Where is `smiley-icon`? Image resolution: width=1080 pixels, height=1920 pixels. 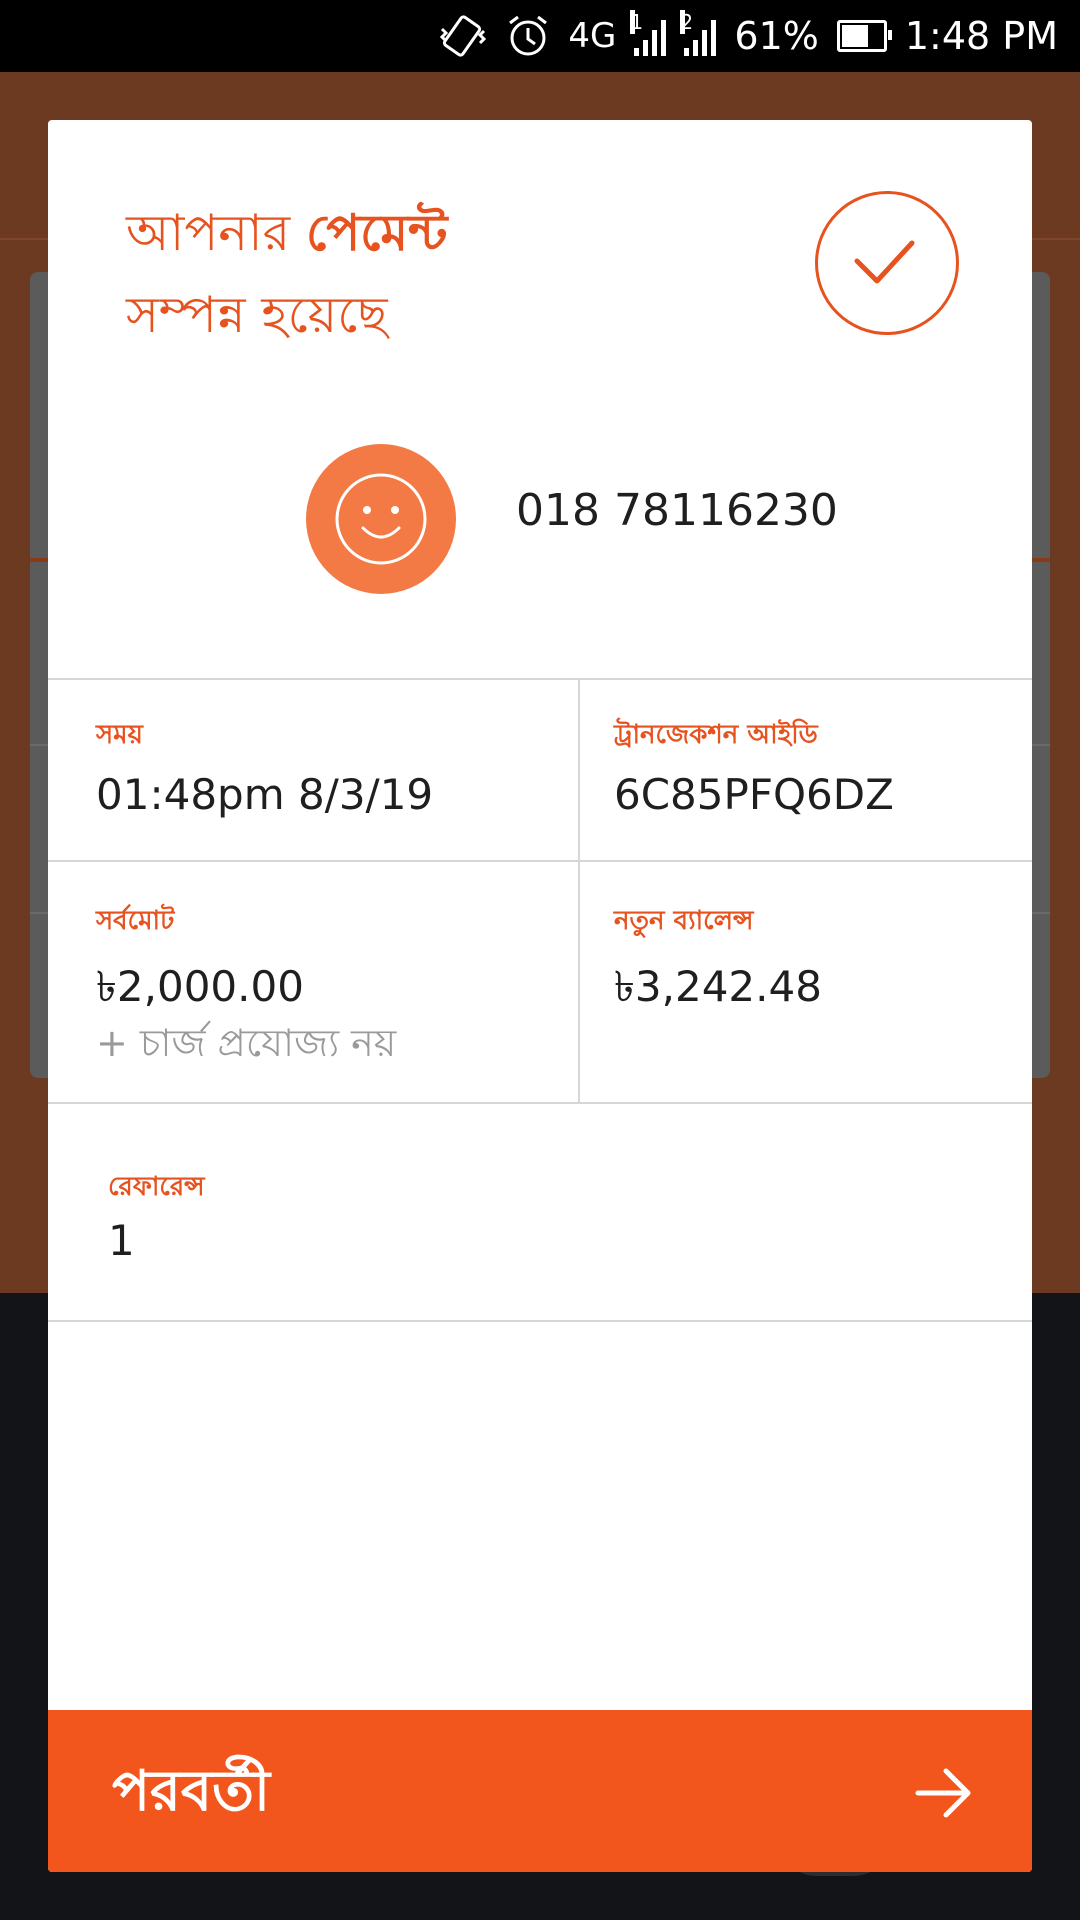
smiley-icon is located at coordinates (381, 519).